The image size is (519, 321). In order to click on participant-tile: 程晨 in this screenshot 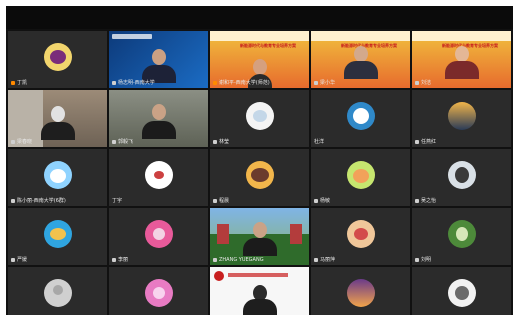, I will do `click(259, 177)`.